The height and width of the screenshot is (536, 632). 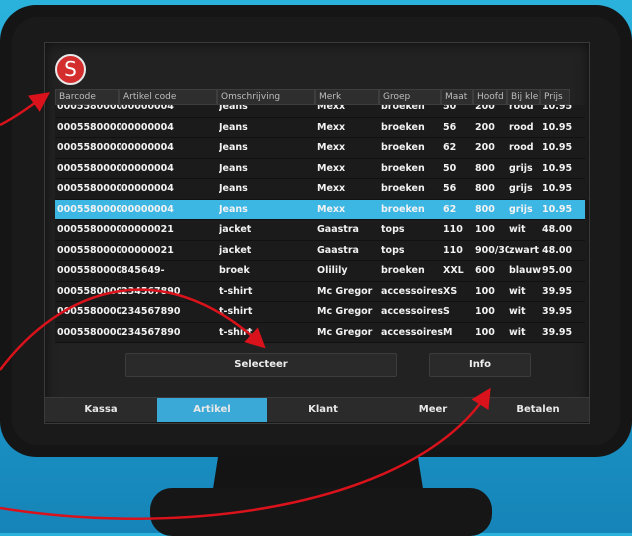 I want to click on table-cell: 845649-, so click(x=143, y=270).